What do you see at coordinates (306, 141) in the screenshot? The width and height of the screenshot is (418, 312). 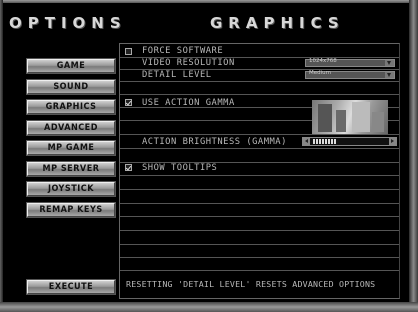 I see `arrow-left-icon` at bounding box center [306, 141].